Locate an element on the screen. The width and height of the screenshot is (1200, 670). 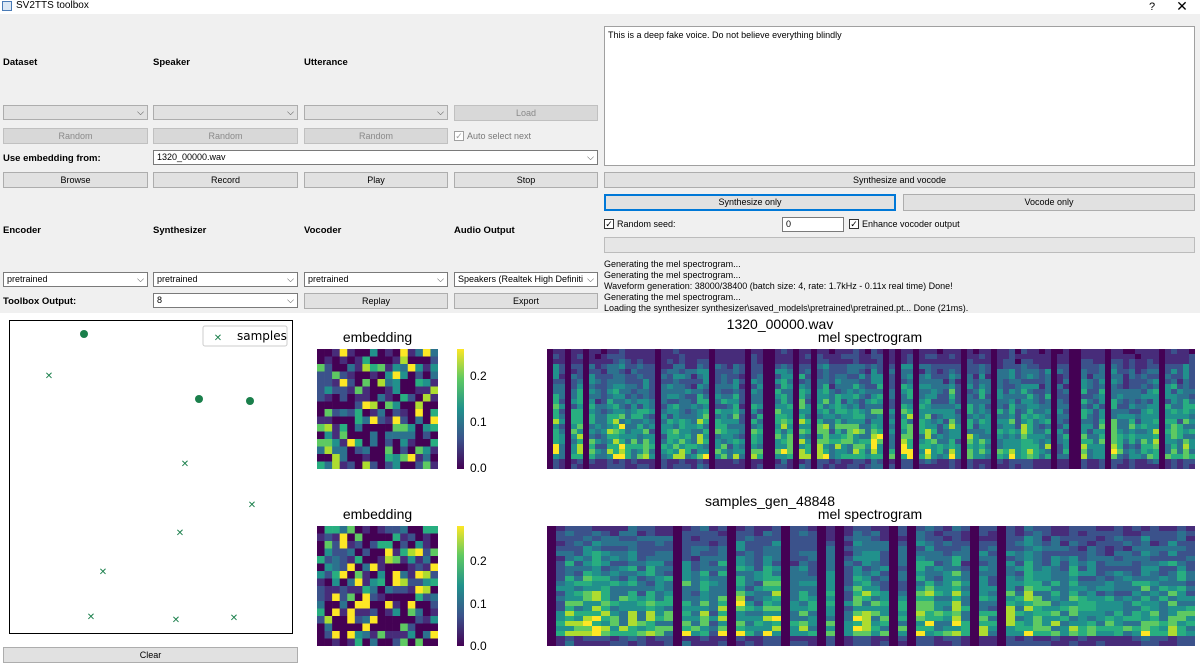
clear-button: Clear is located at coordinates (150, 655).